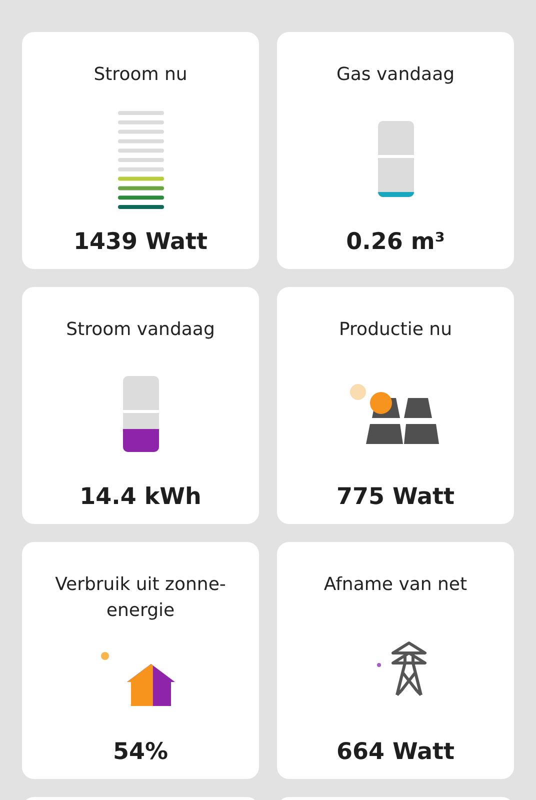 Image resolution: width=536 pixels, height=800 pixels. I want to click on tile-title: Afname van net, so click(396, 585).